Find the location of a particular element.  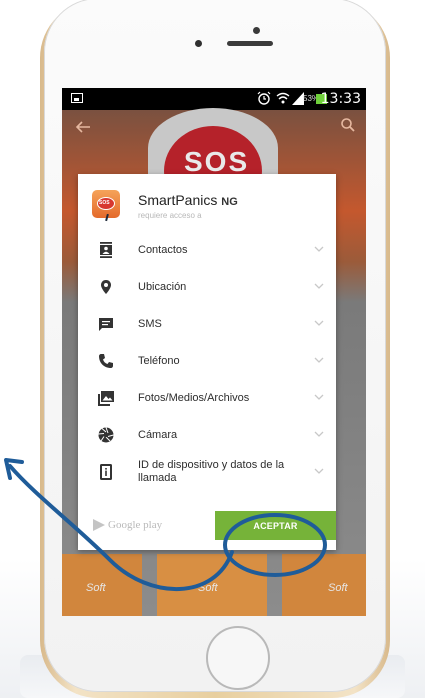

camera-aperture-icon is located at coordinates (106, 435).